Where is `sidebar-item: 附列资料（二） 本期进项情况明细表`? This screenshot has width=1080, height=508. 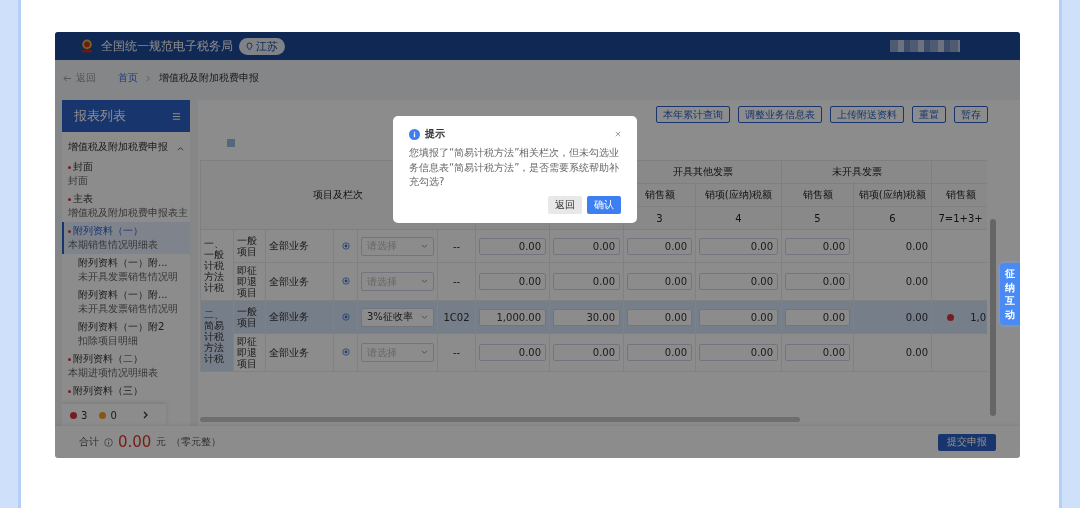 sidebar-item: 附列资料（二） 本期进项情况明细表 is located at coordinates (126, 366).